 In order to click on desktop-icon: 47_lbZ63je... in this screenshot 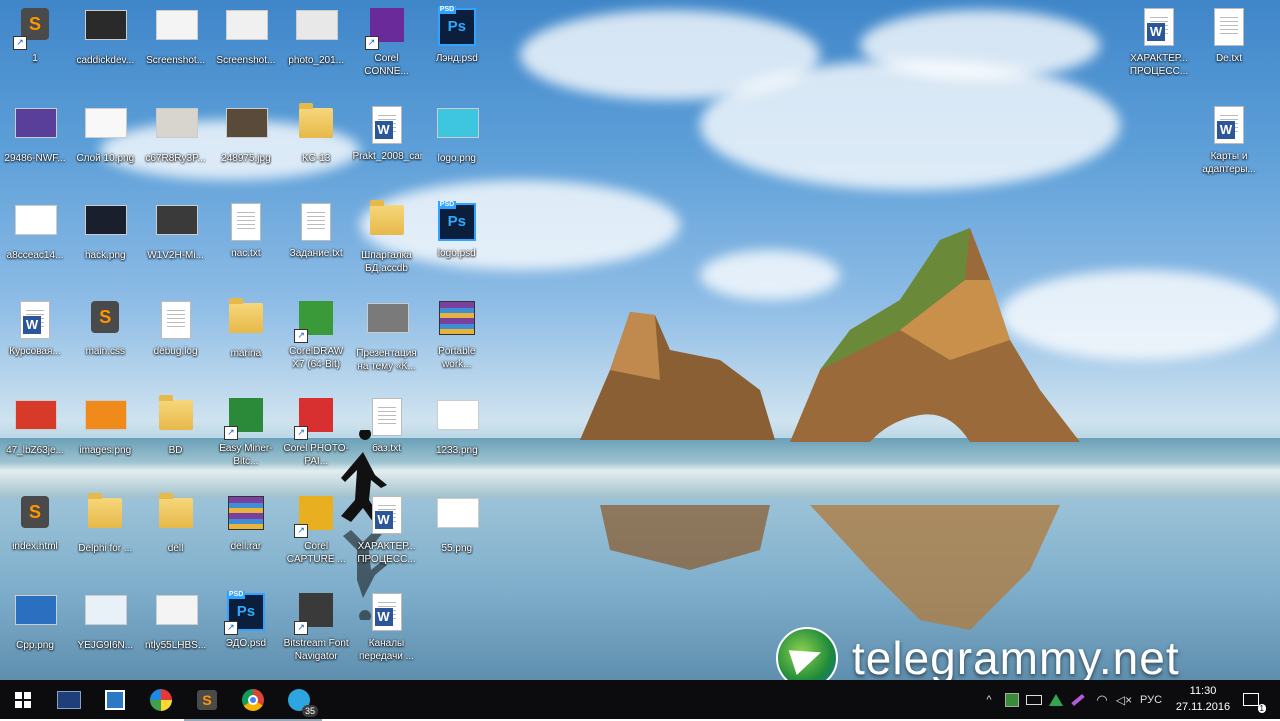, I will do `click(35, 441)`.